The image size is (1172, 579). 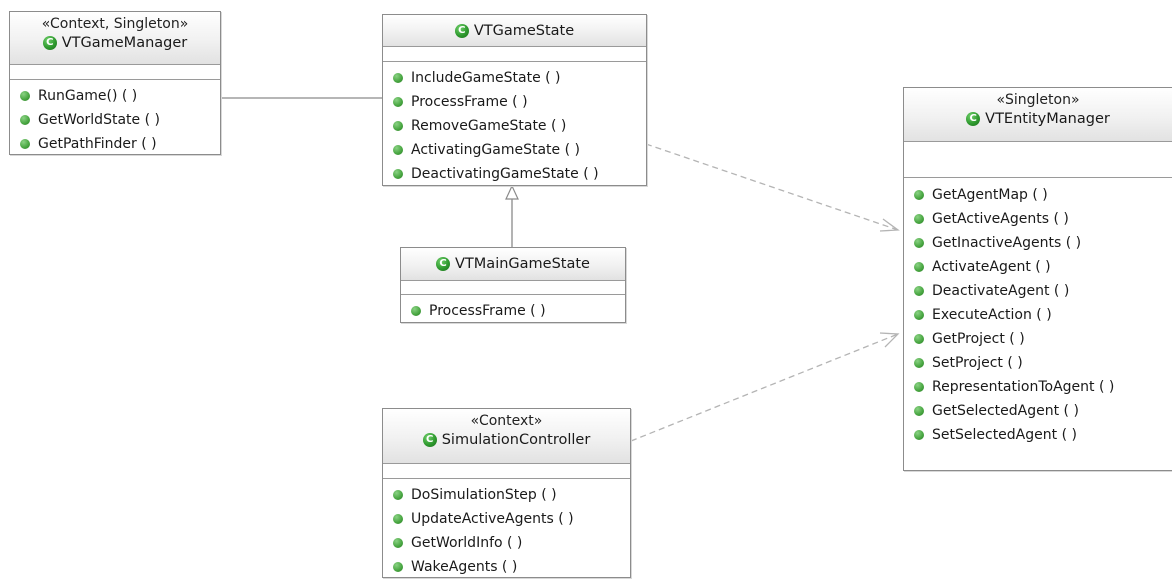 I want to click on operation-item: ActivatingGameState ( ), so click(x=519, y=150).